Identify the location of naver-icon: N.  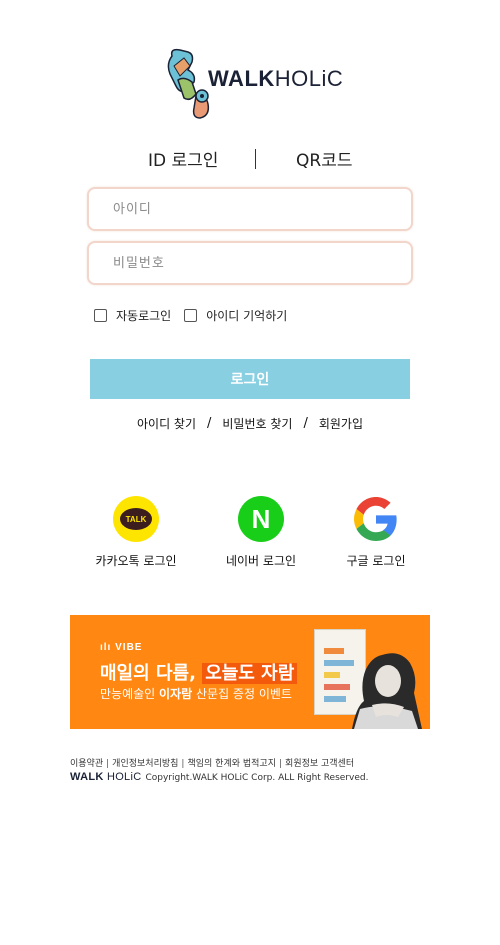
(261, 519).